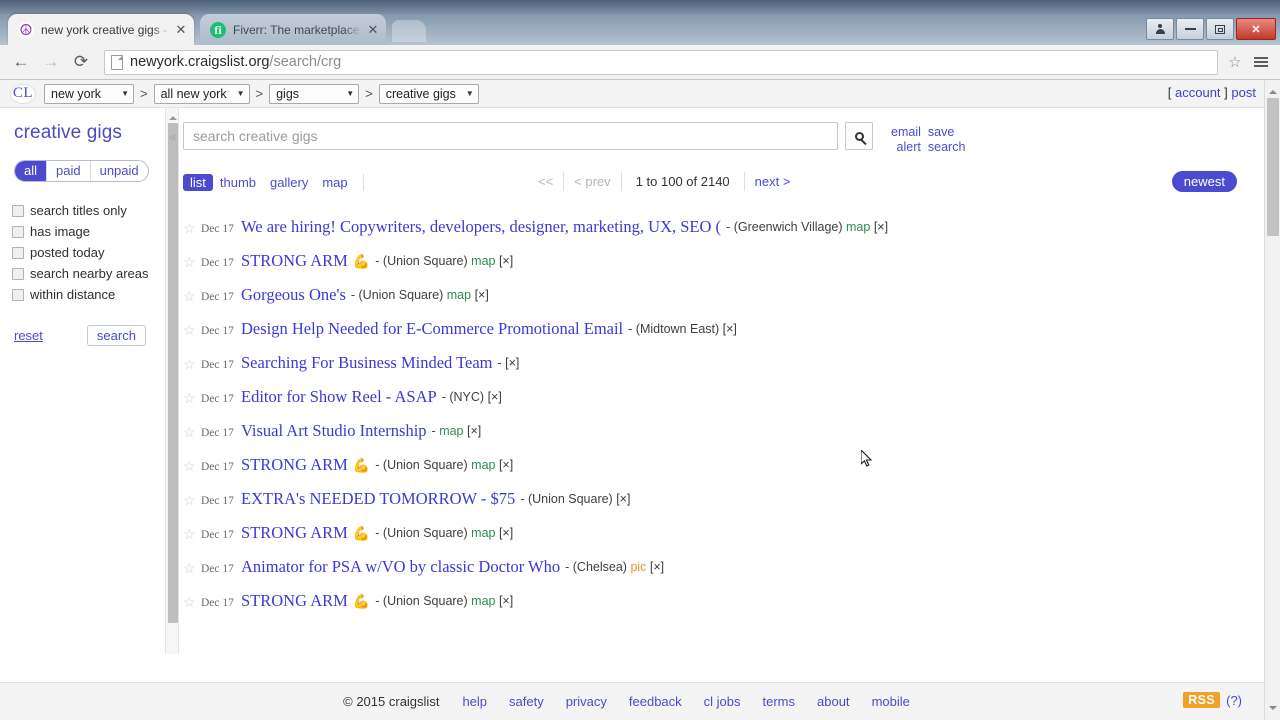  I want to click on checkbox-search-titles-only: search titles only, so click(88, 210).